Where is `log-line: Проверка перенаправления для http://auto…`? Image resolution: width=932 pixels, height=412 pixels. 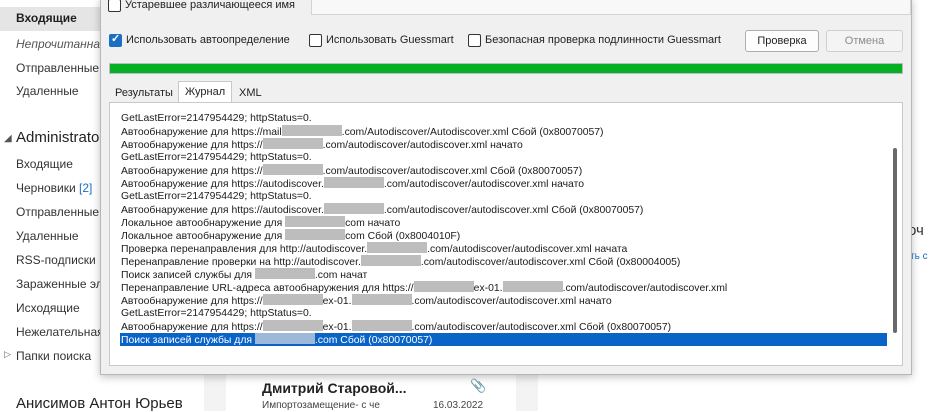 log-line: Проверка перенаправления для http://auto… is located at coordinates (503, 248).